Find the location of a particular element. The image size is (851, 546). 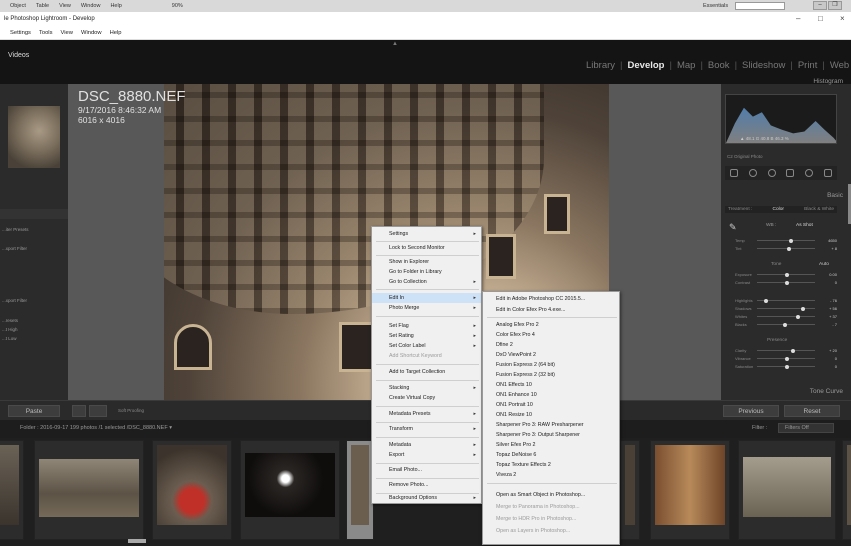

minimize-button: – is located at coordinates (798, 18).